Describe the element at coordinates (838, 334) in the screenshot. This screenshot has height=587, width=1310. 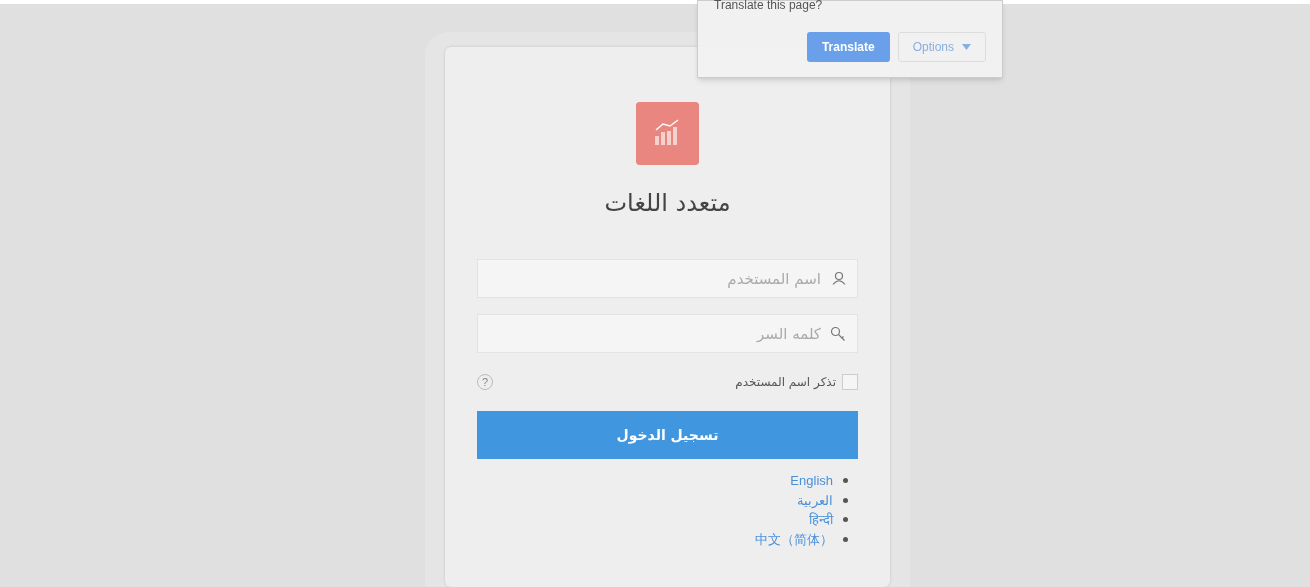
I see `key-icon` at that location.